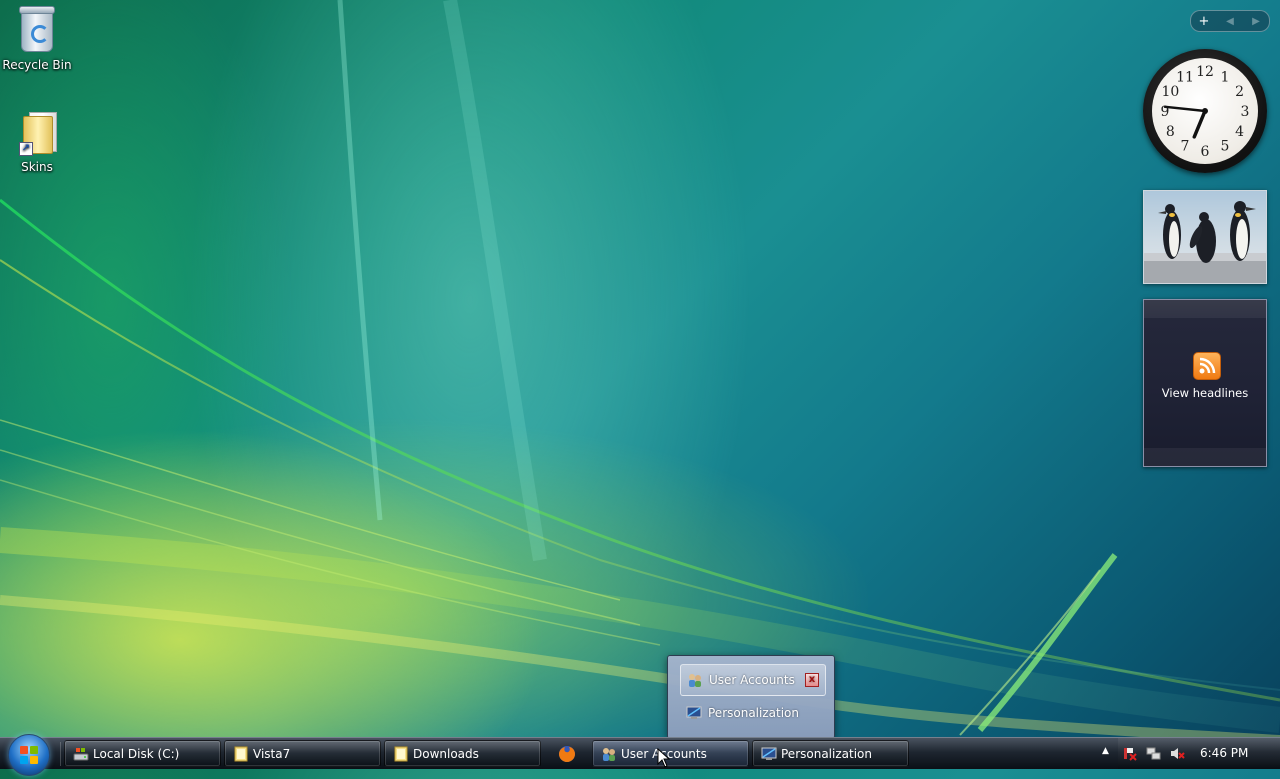  I want to click on clock-number: 6, so click(1205, 152).